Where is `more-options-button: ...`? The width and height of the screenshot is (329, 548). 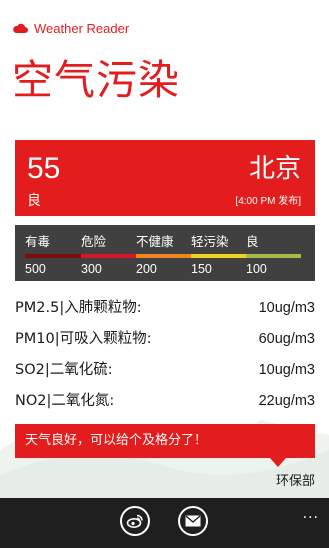
more-options-button: ... is located at coordinates (311, 514).